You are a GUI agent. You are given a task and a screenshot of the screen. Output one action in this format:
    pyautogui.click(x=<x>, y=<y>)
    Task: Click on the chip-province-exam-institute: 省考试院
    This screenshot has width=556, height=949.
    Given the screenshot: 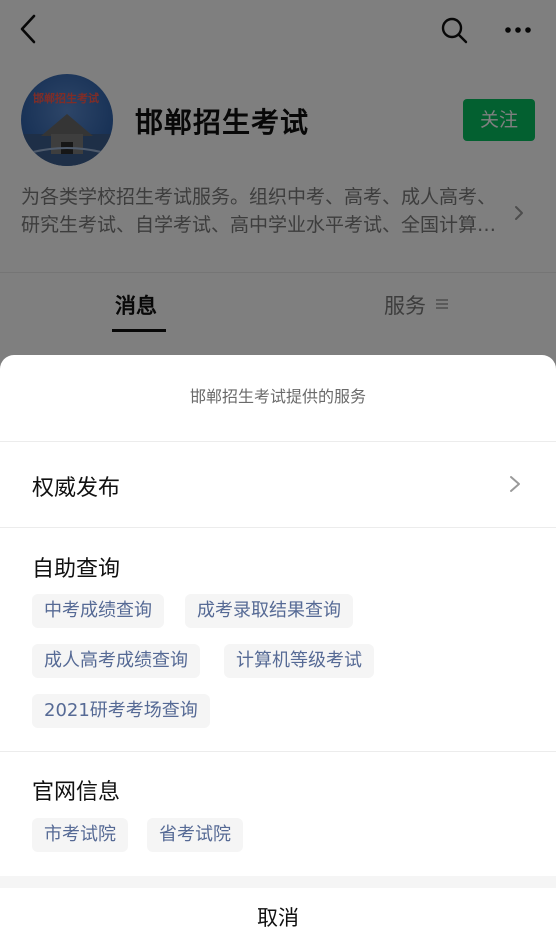 What is the action you would take?
    pyautogui.click(x=195, y=835)
    